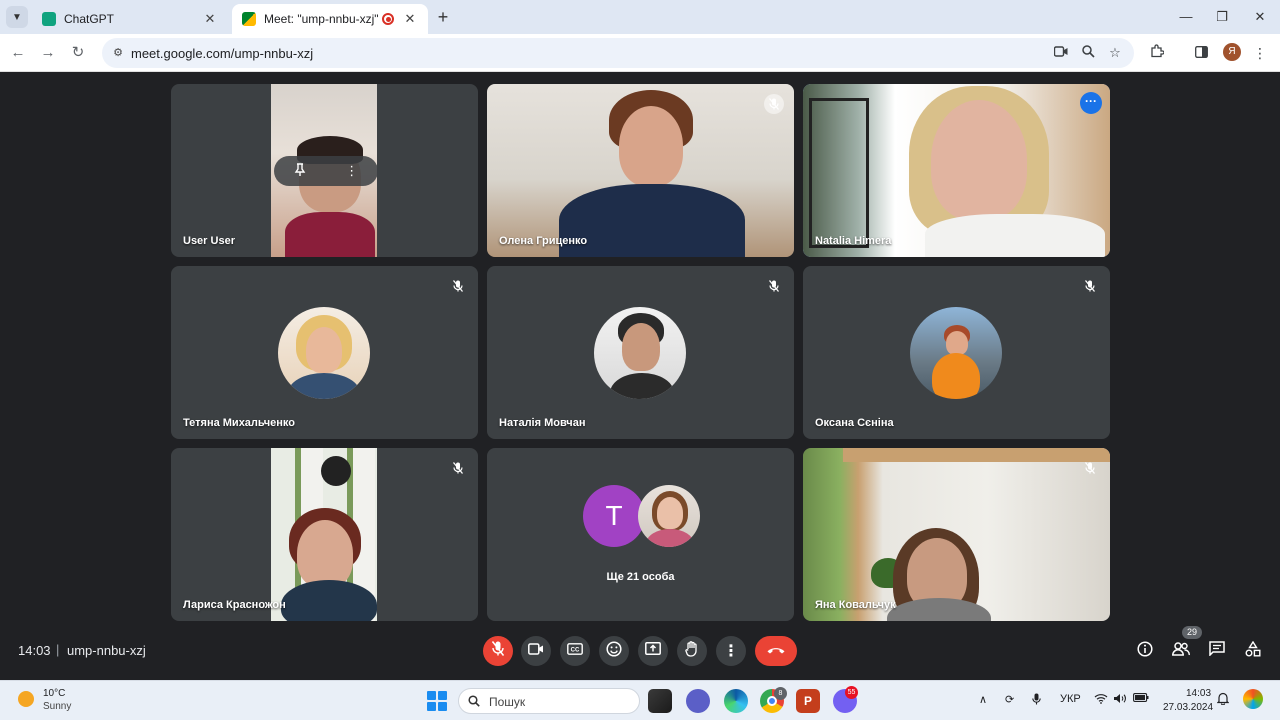  What do you see at coordinates (543, 241) in the screenshot?
I see `participant-name: Олена Гриценко` at bounding box center [543, 241].